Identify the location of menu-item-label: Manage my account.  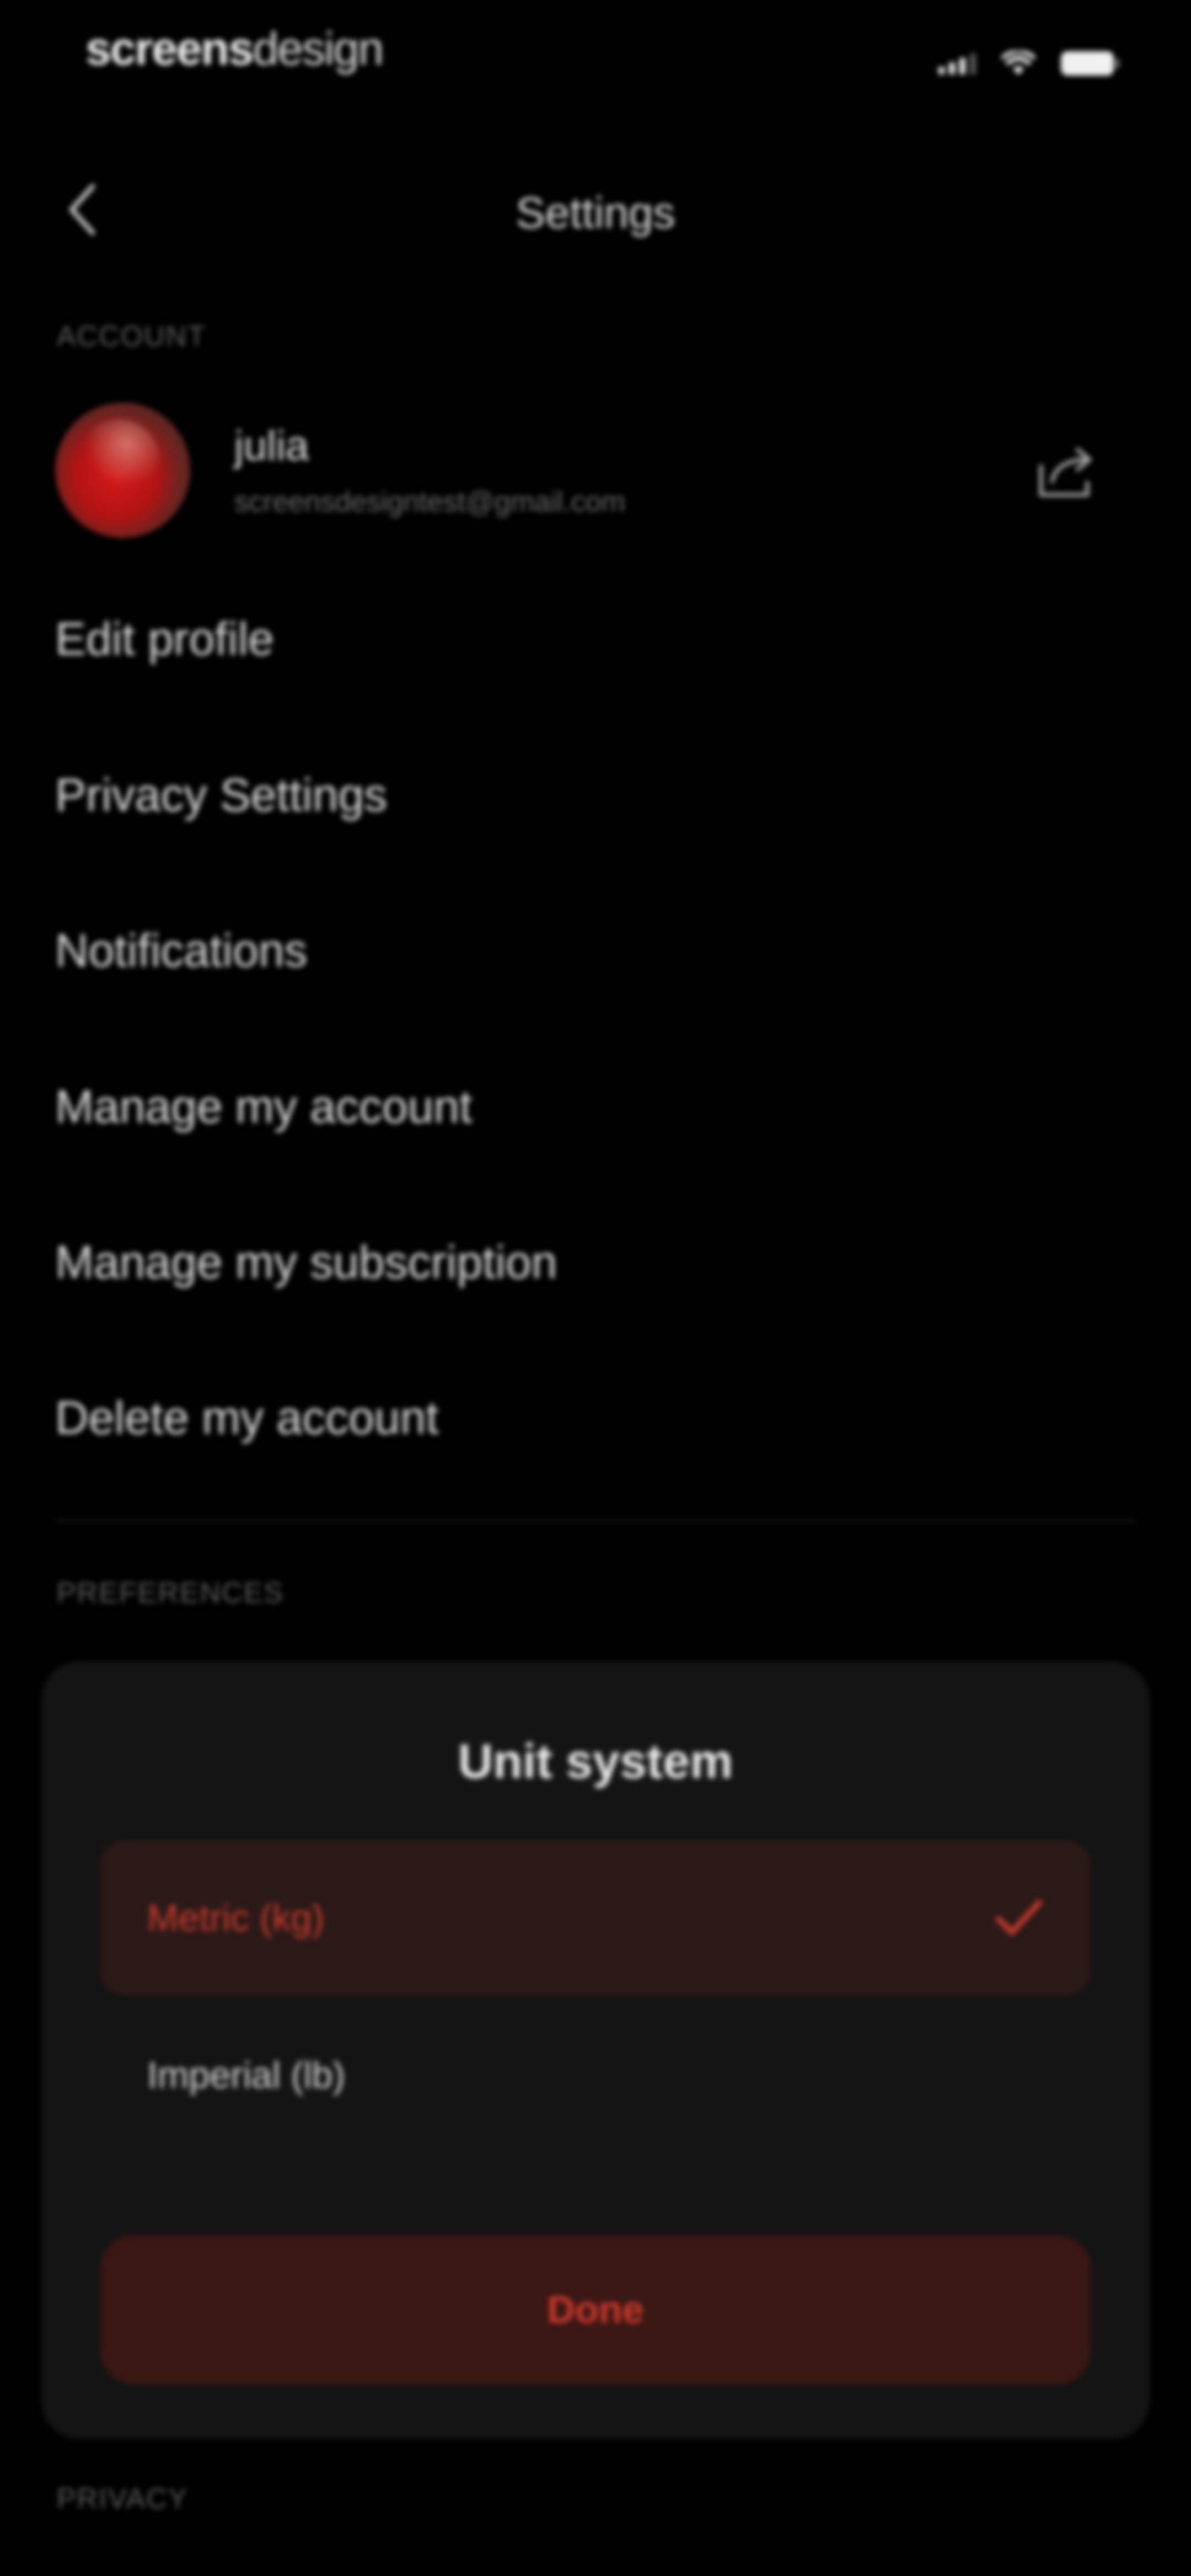
(264, 1106).